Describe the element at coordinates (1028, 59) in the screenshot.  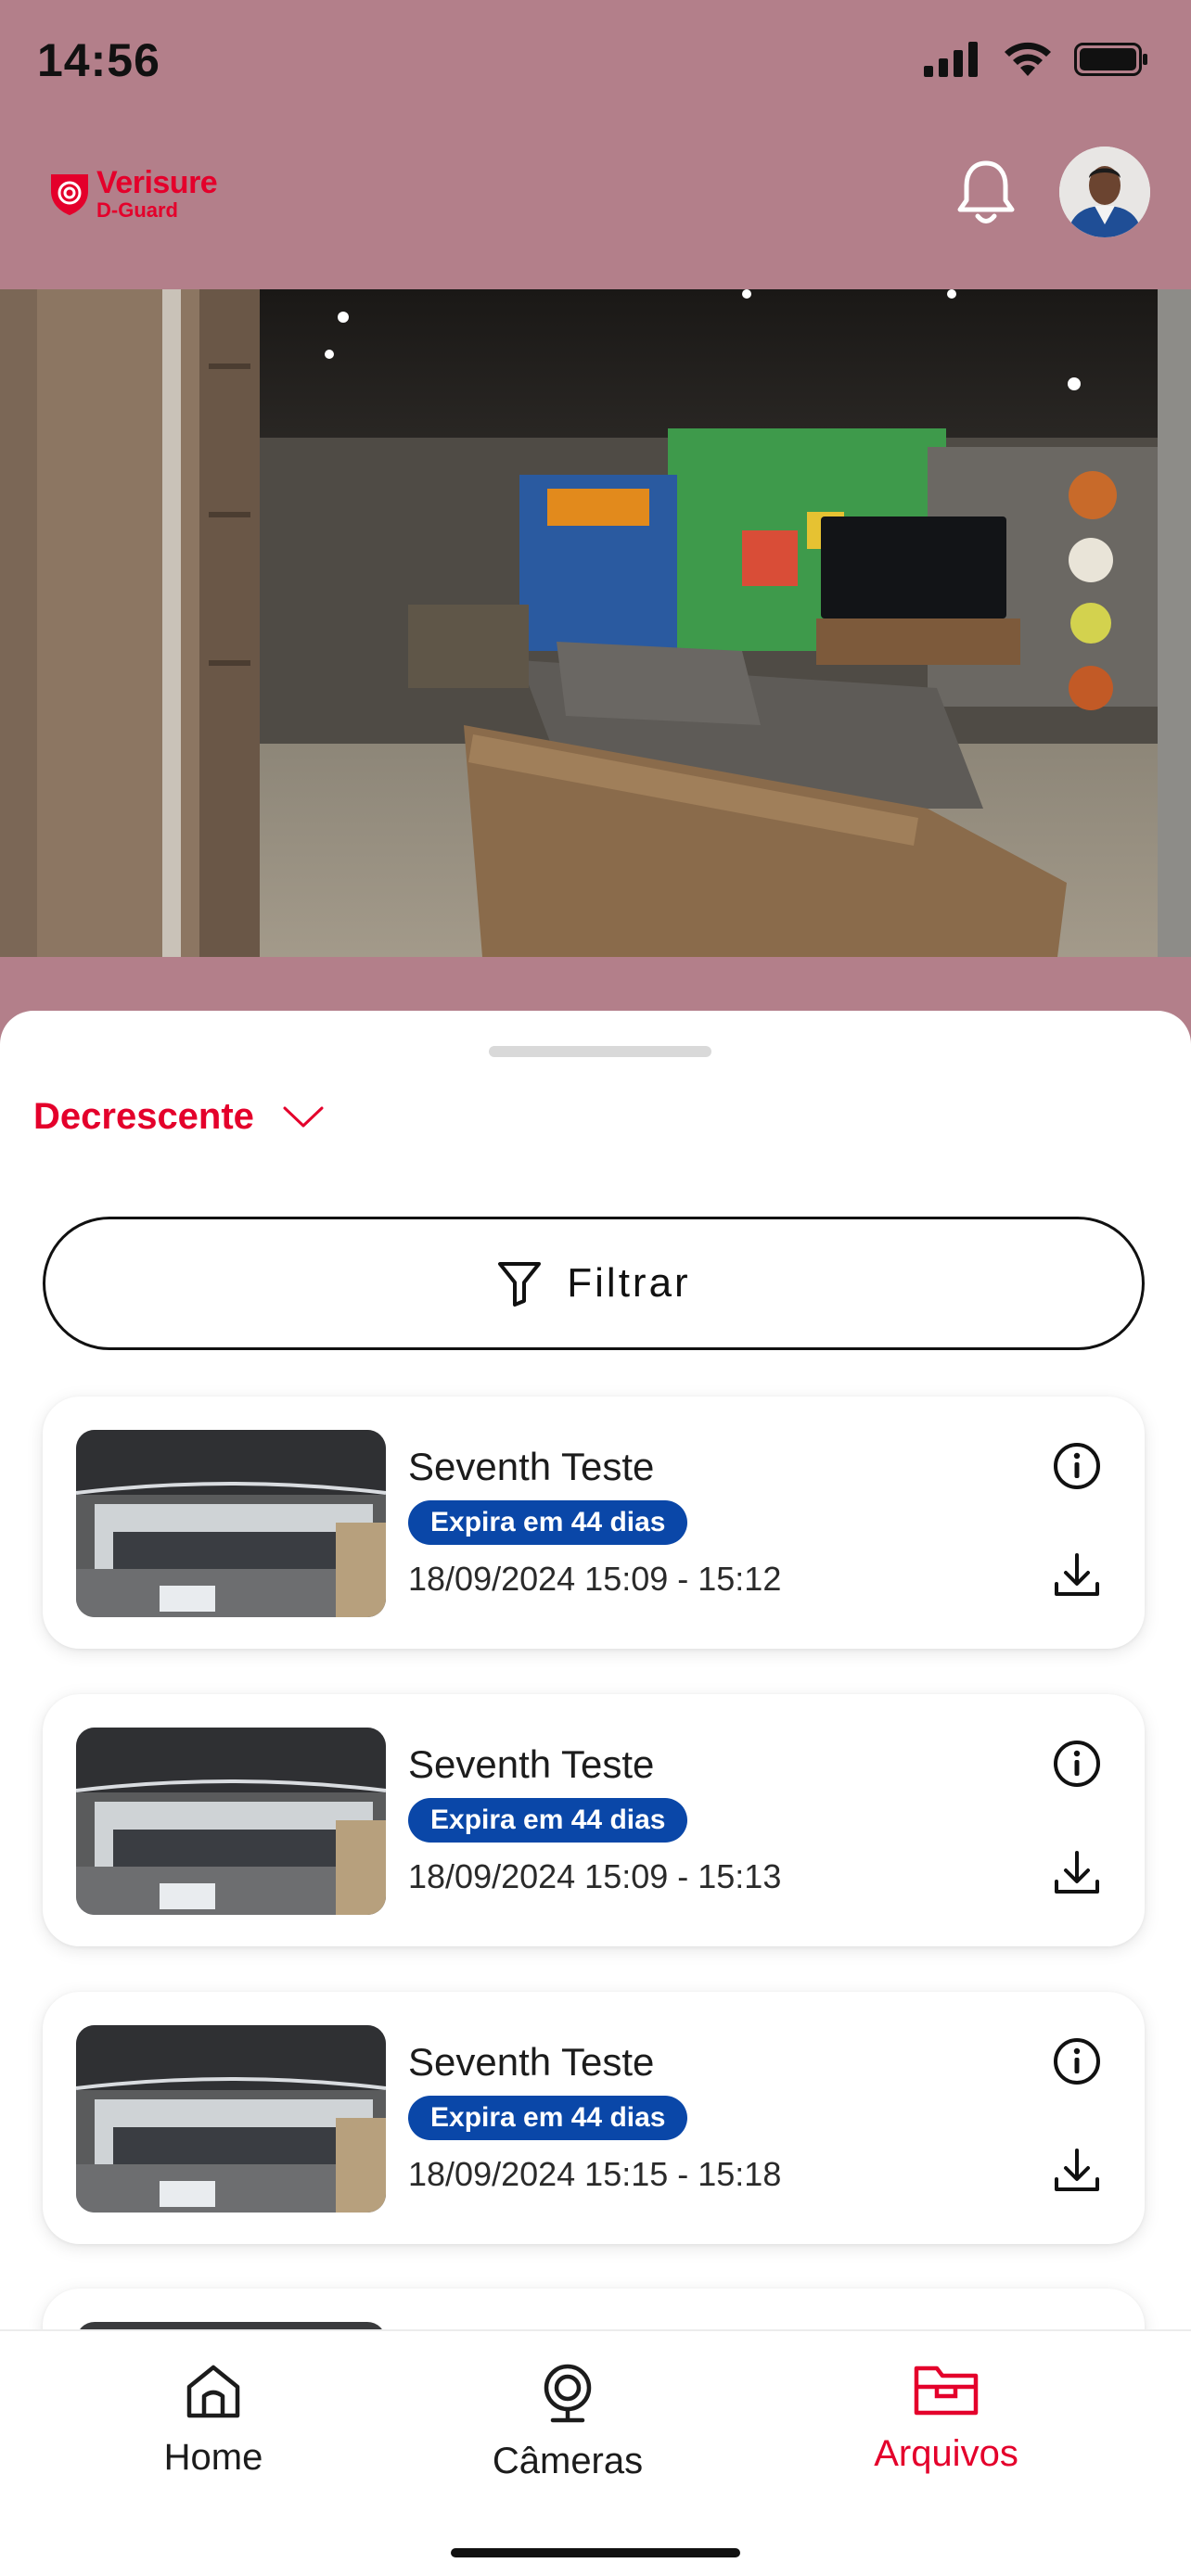
I see `wifi-icon` at that location.